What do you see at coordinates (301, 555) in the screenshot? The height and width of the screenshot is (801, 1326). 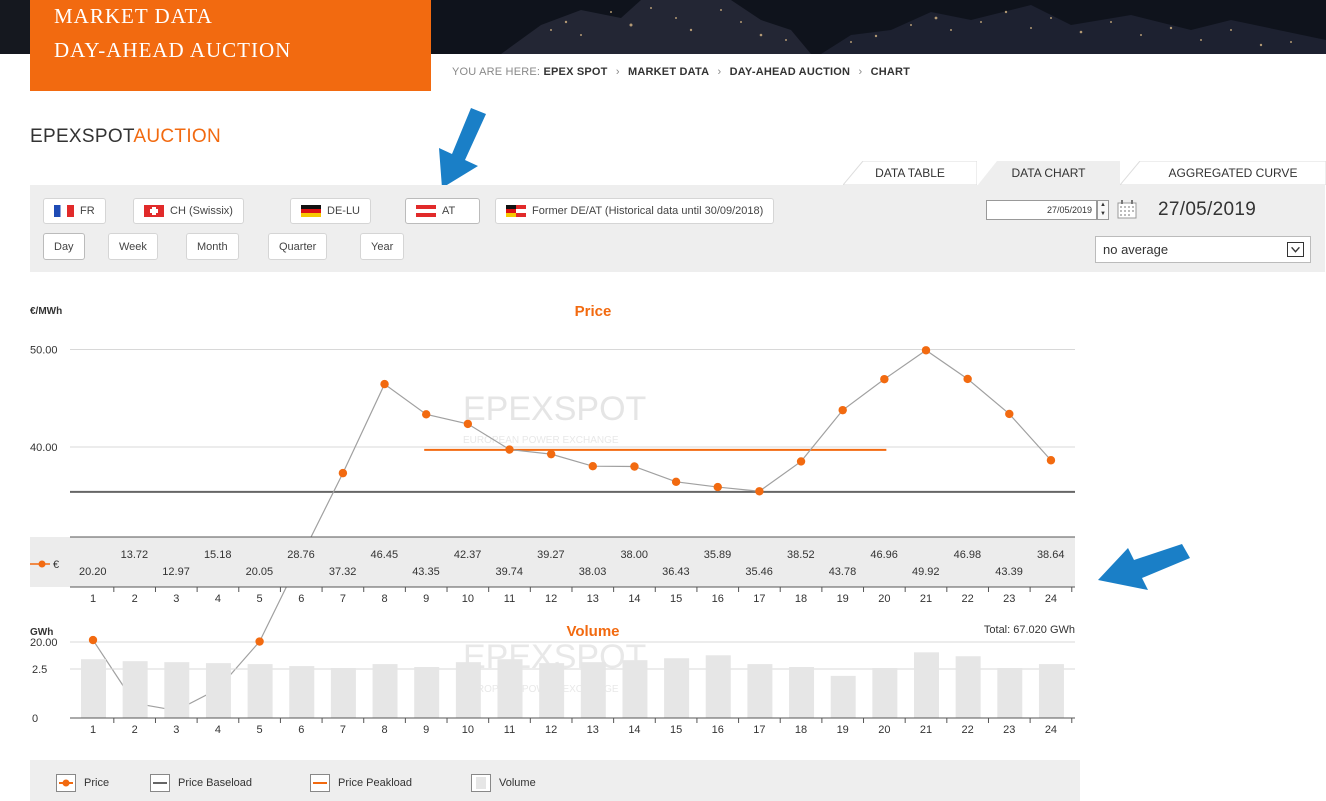 I see `price-table-value: 28.76` at bounding box center [301, 555].